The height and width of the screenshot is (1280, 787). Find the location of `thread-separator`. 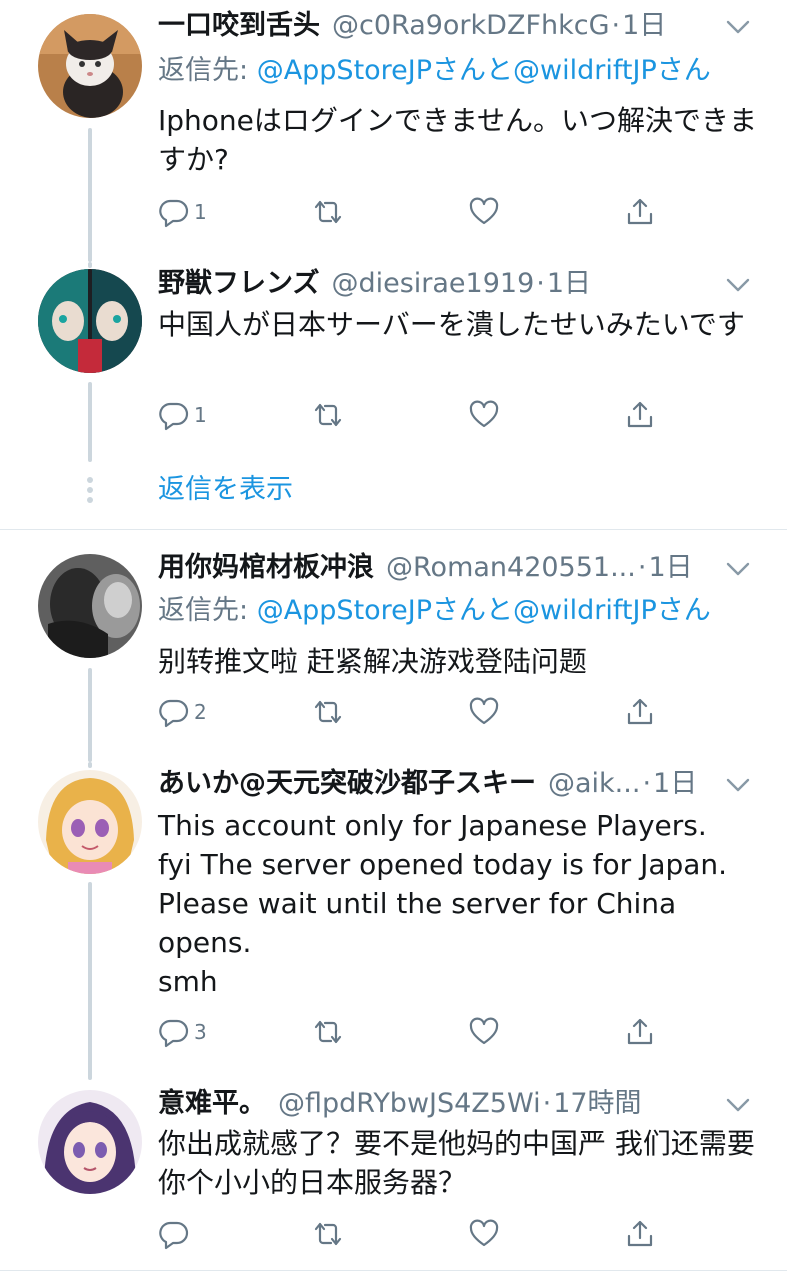

thread-separator is located at coordinates (393, 529).